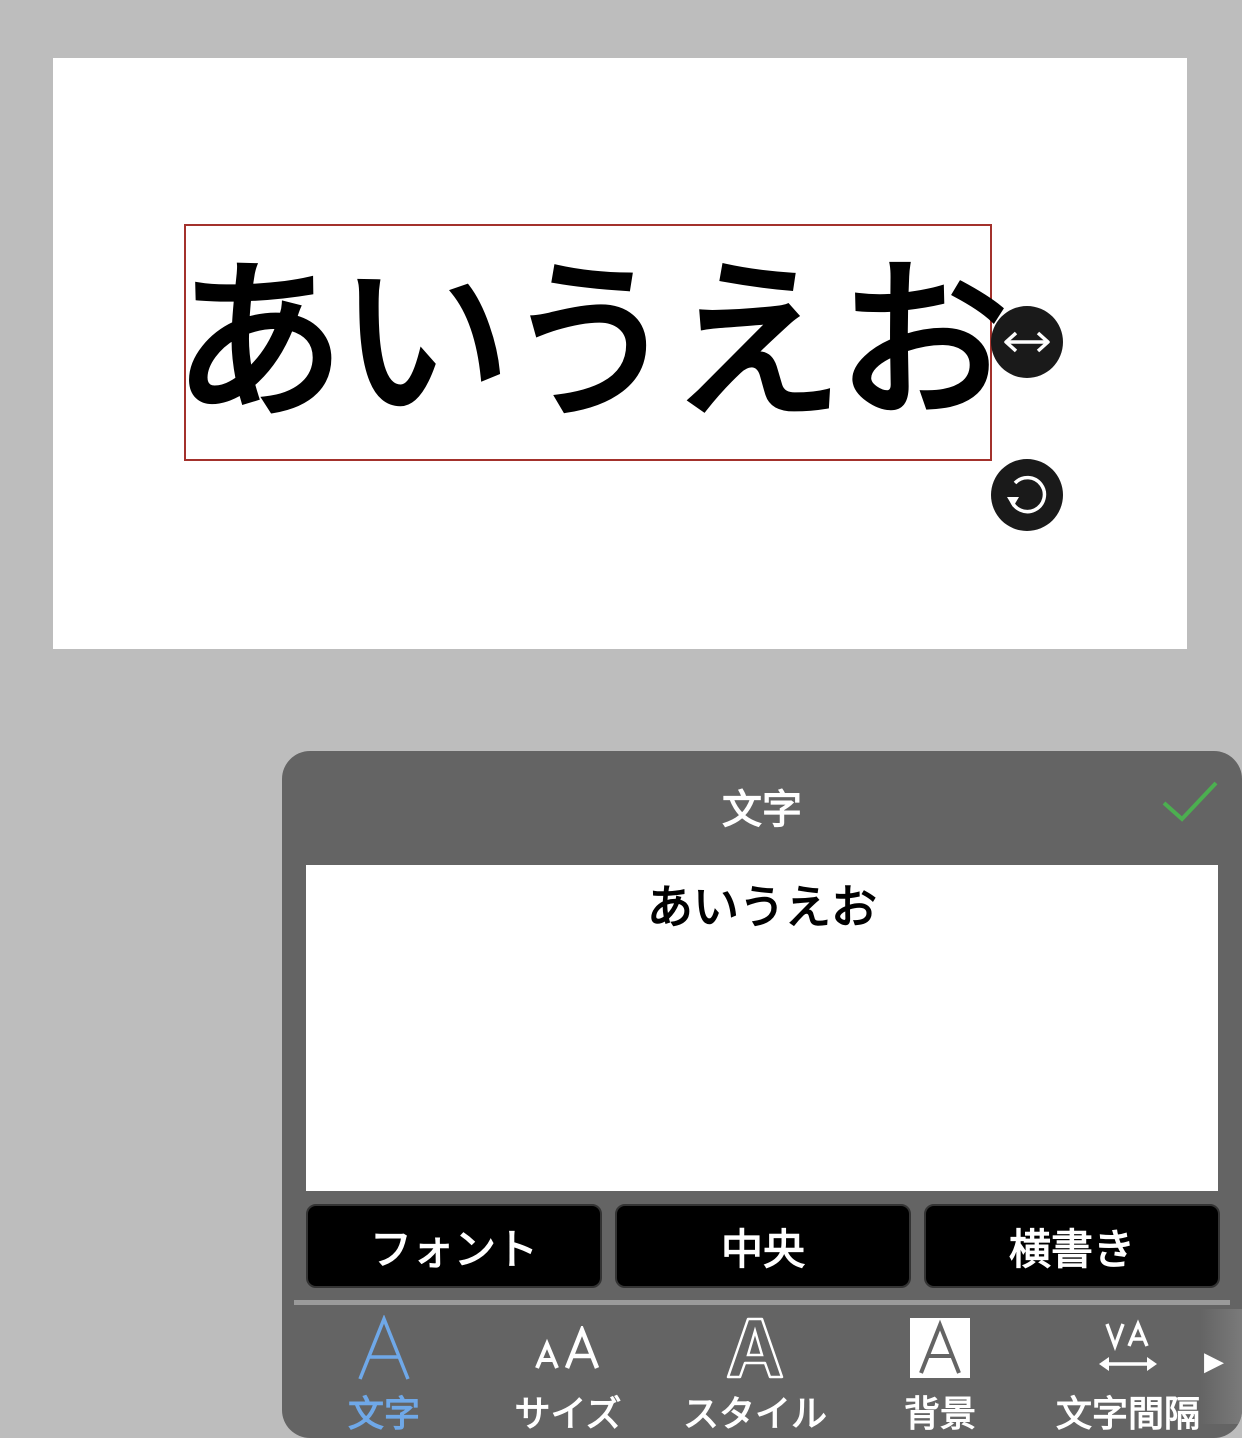 This screenshot has width=1242, height=1438. I want to click on text-option-buttons: フォント 中央 横書き, so click(763, 1246).